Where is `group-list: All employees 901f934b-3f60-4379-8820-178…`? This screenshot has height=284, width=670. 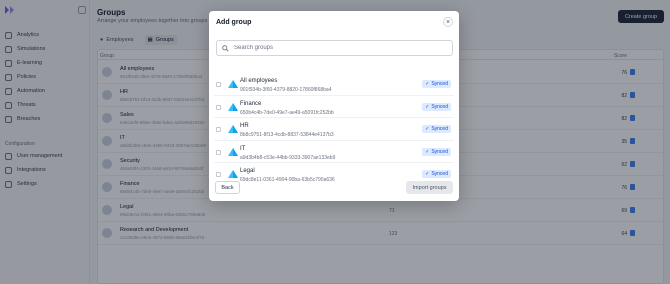
group-list: All employees 901f934b-3f60-4379-8820-178… is located at coordinates (334, 129).